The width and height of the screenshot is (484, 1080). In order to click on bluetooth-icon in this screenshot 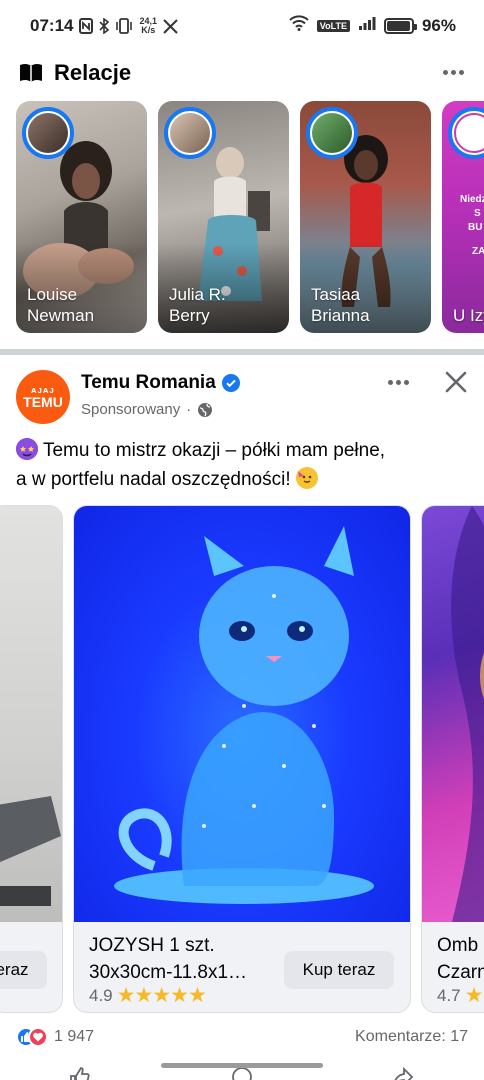, I will do `click(104, 26)`.